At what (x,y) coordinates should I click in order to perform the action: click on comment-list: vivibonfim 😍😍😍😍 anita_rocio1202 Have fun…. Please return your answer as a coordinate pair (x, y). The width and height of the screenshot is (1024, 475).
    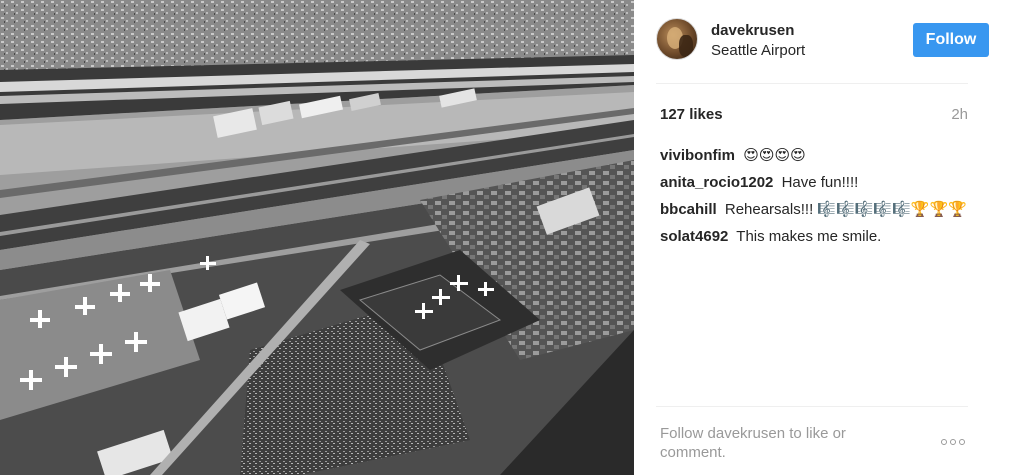
    Looking at the image, I should click on (820, 200).